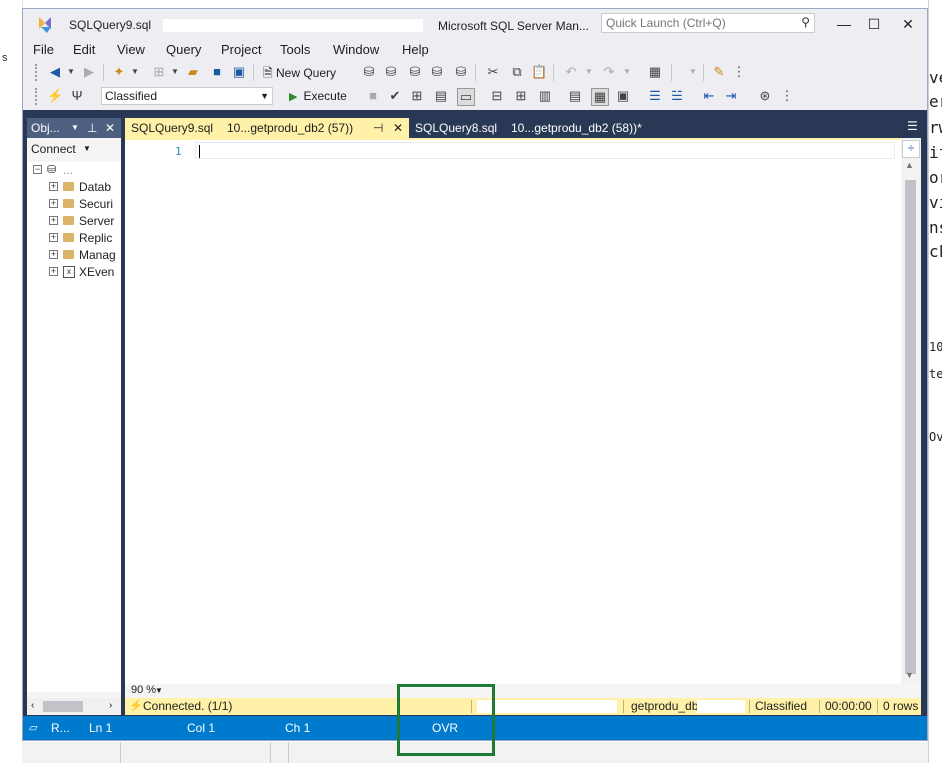  Describe the element at coordinates (600, 97) in the screenshot. I see `results-to-grid-icon: ▦` at that location.